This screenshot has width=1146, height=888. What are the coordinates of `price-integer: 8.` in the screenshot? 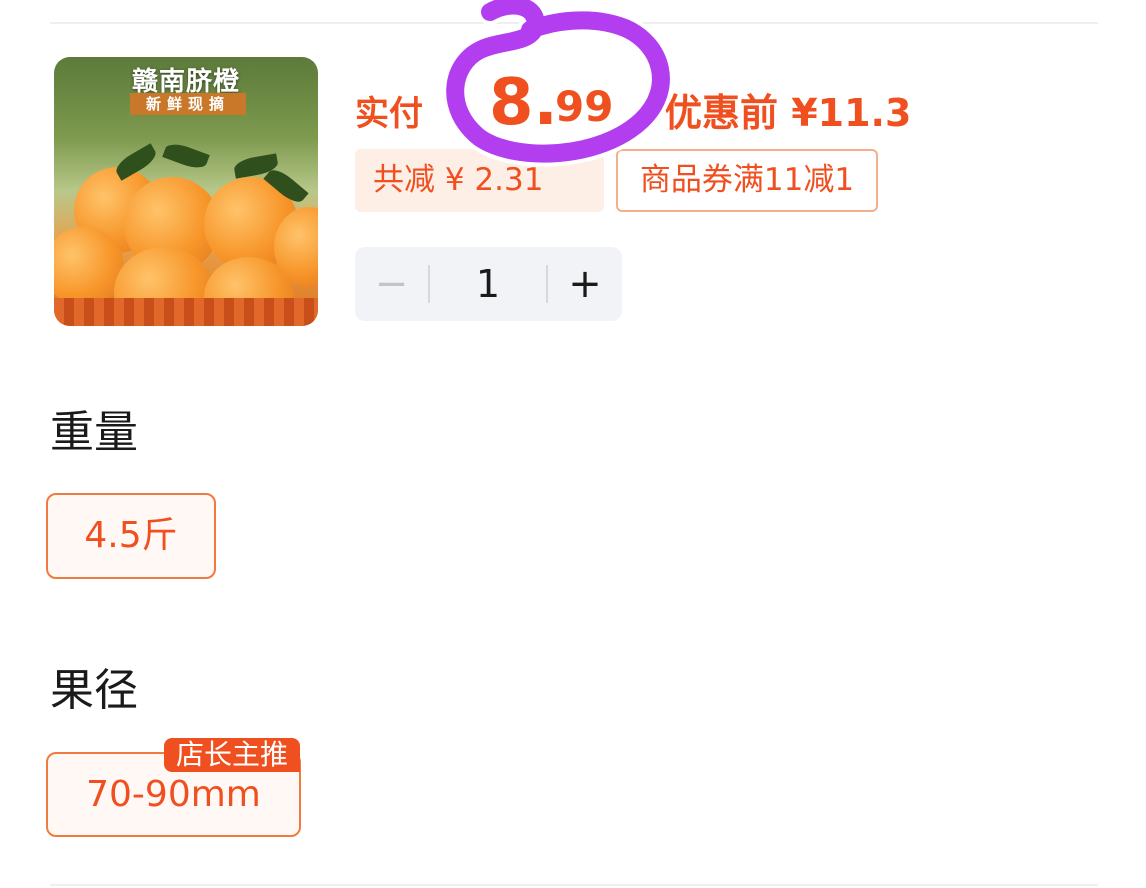 It's located at (523, 103).